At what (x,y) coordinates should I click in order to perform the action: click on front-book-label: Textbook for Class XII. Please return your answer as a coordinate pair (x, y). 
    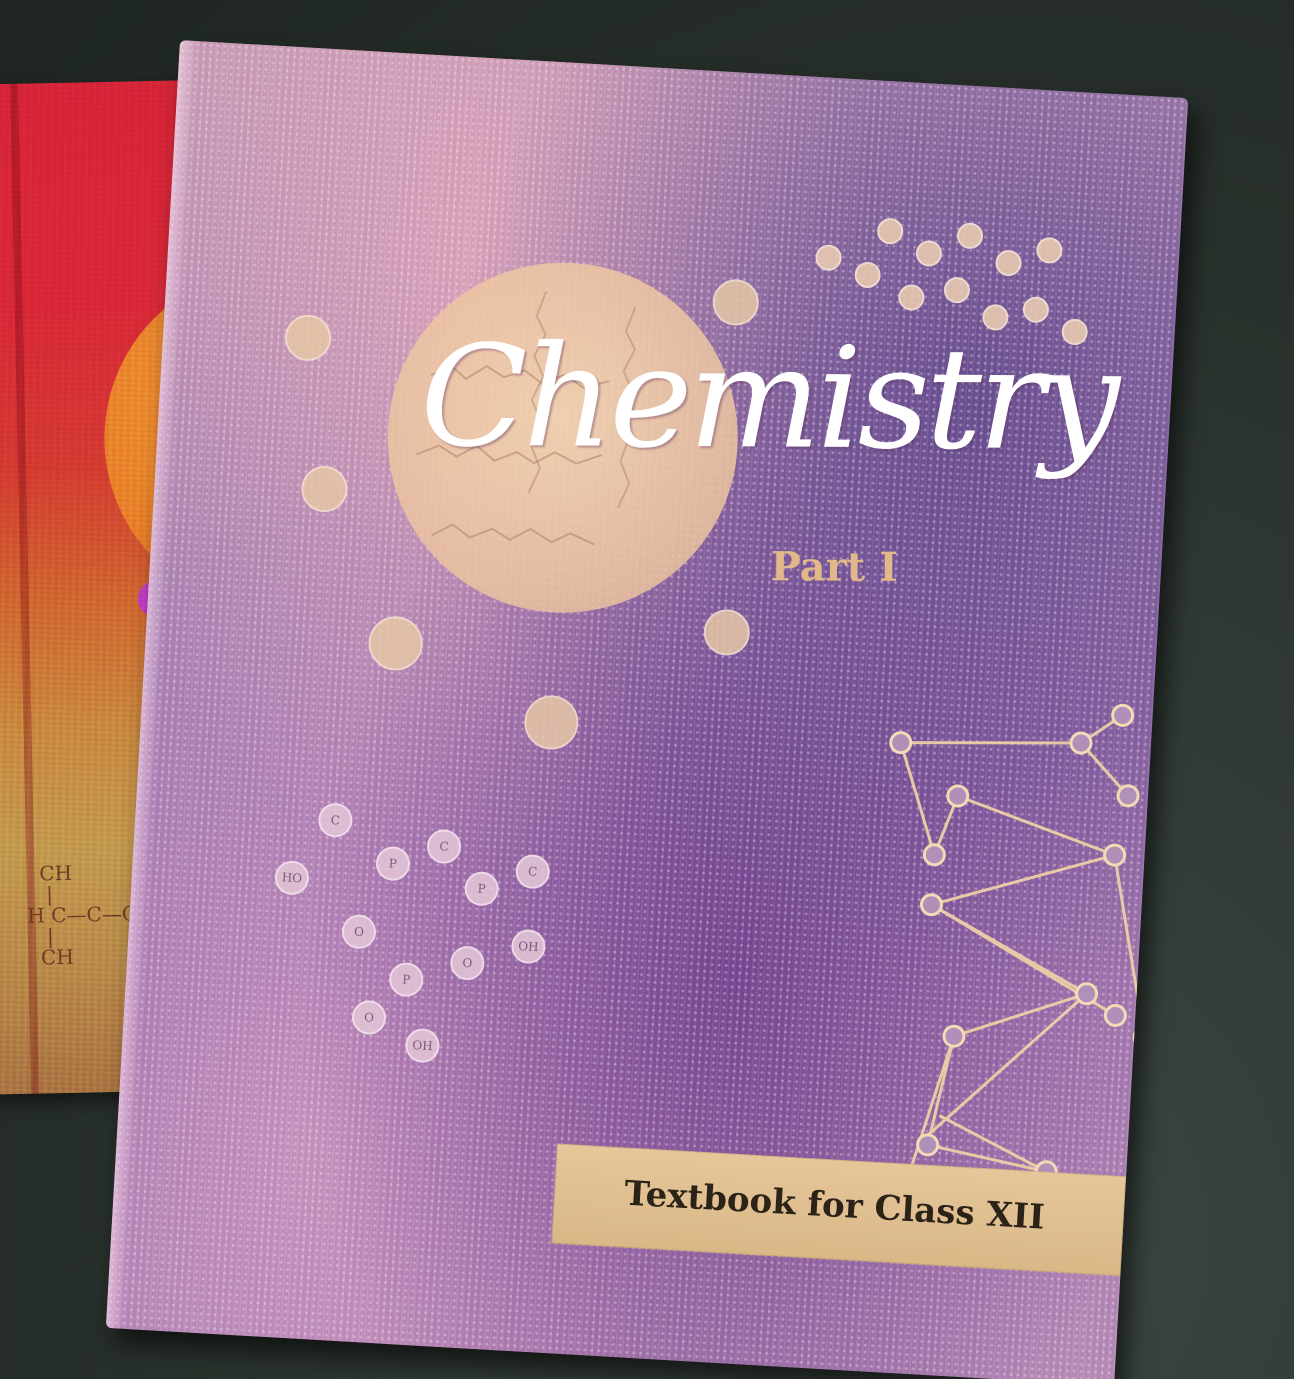
    Looking at the image, I should click on (834, 1205).